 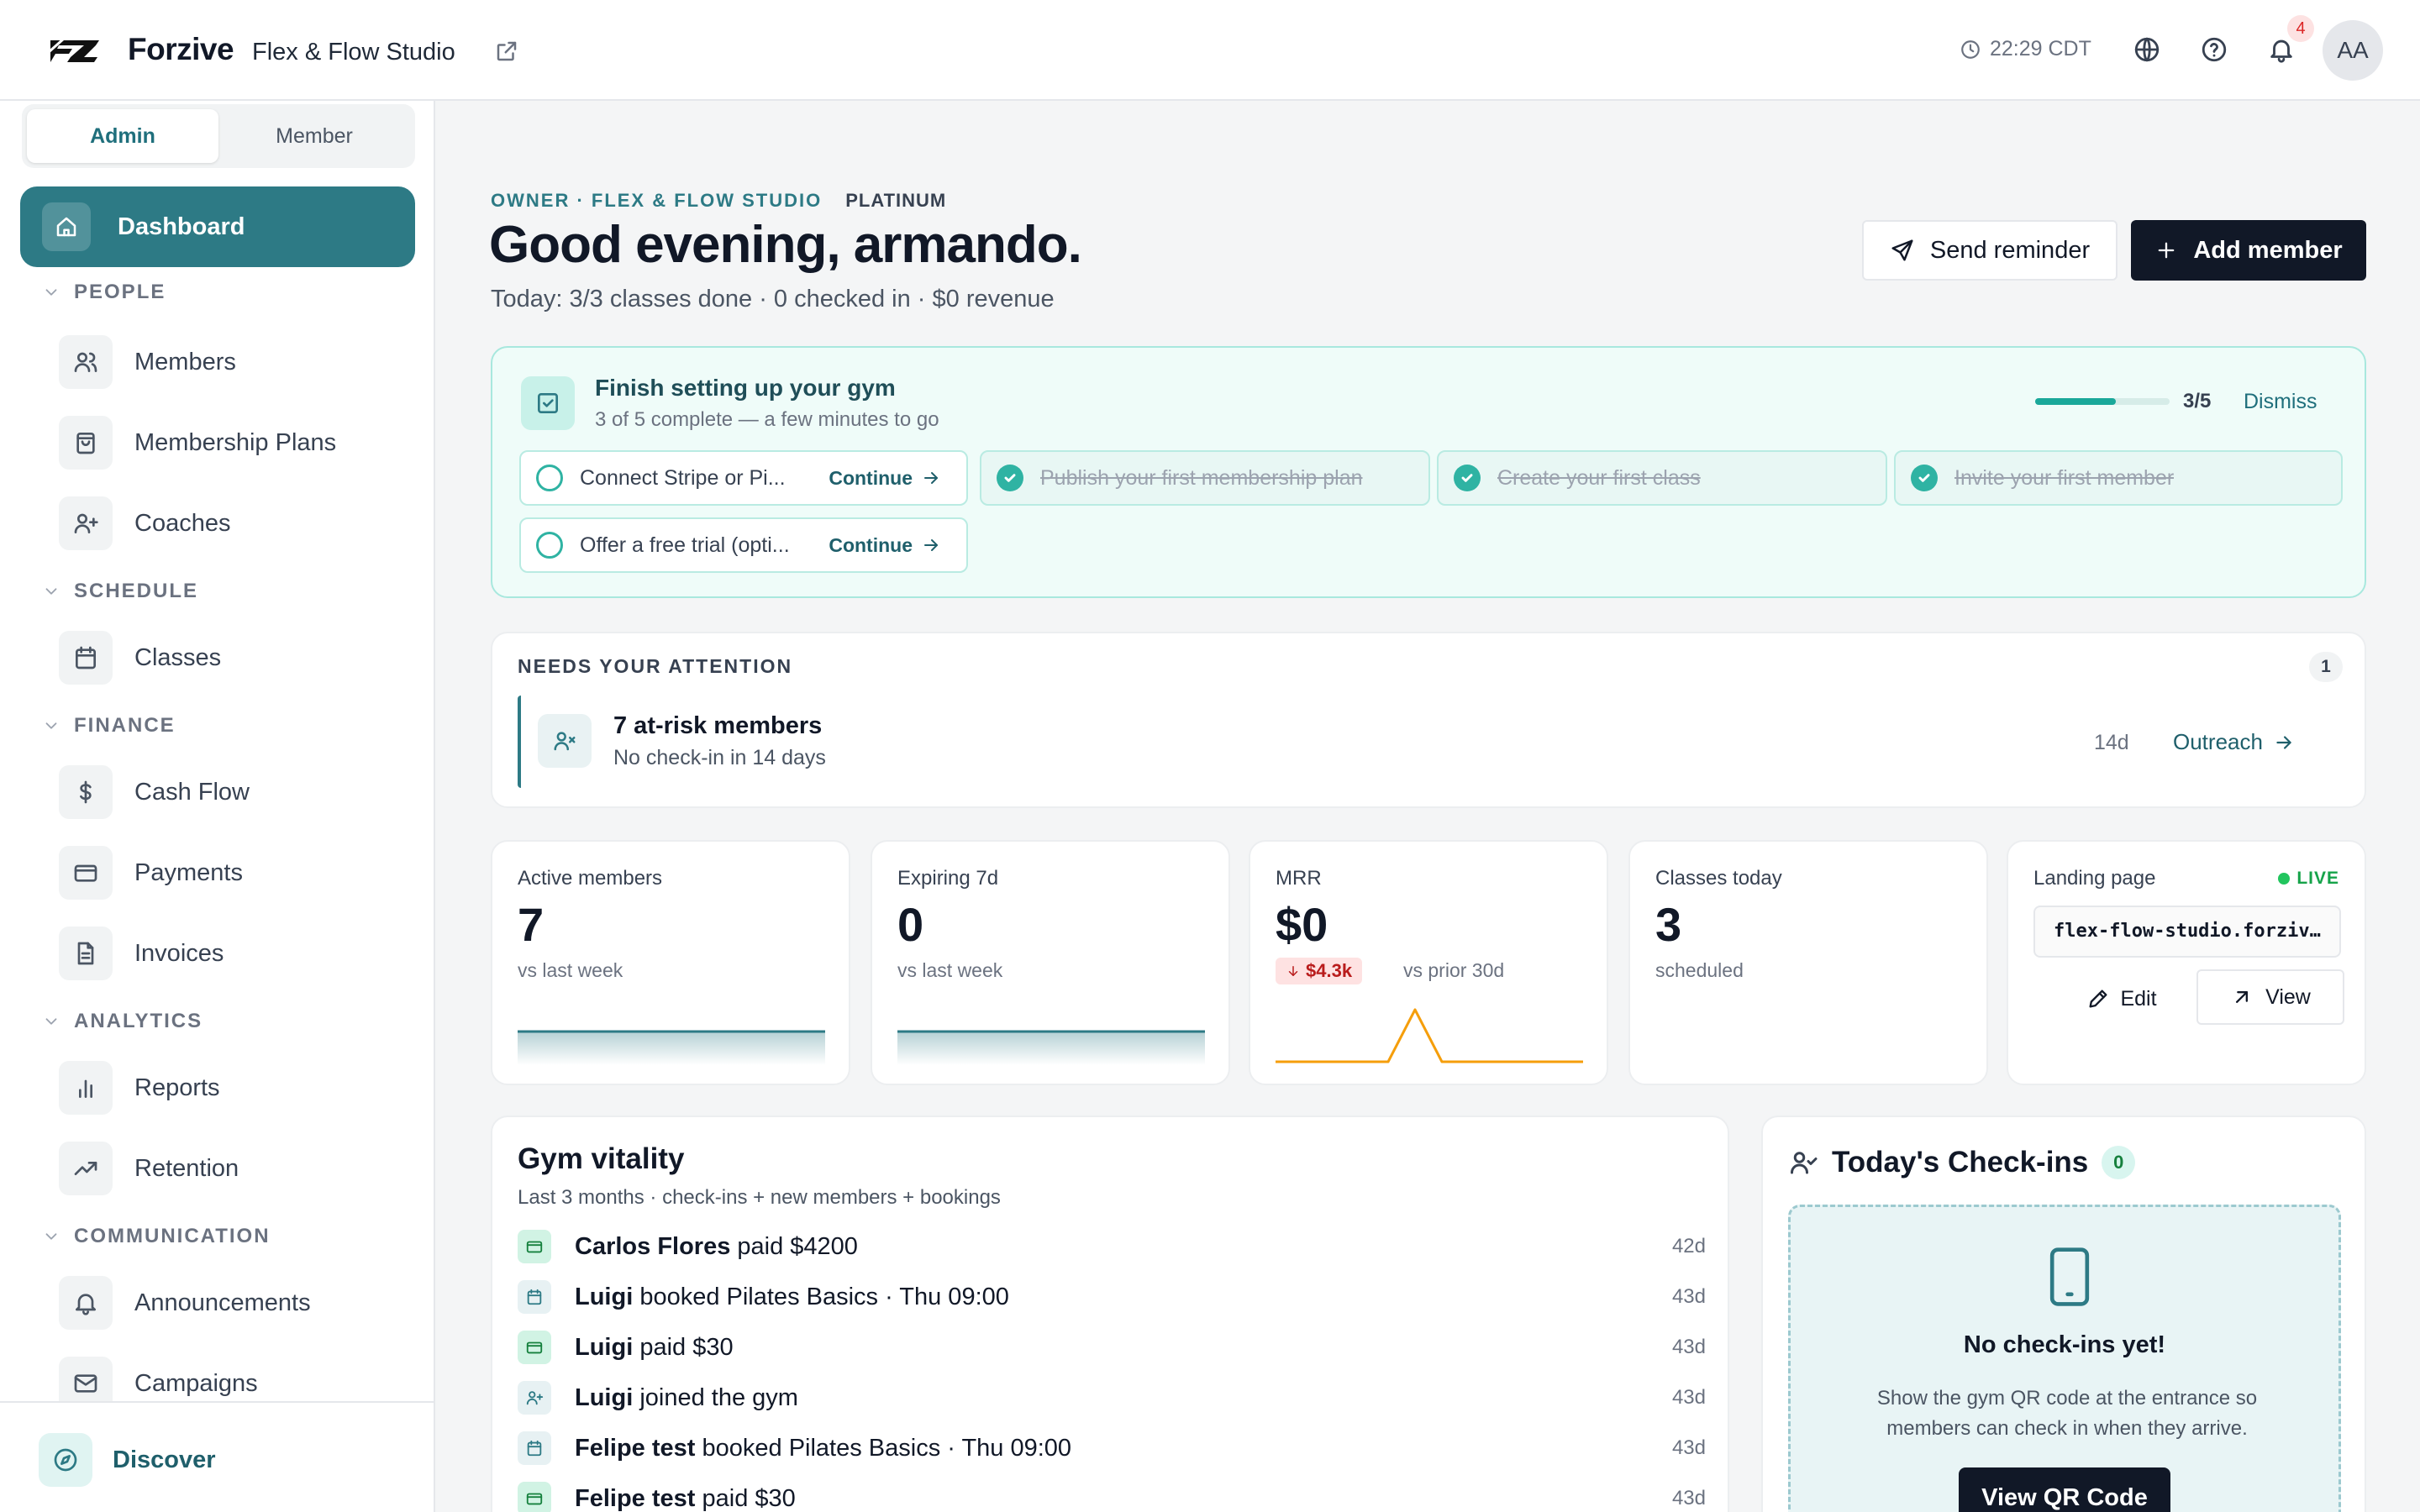 What do you see at coordinates (235, 523) in the screenshot?
I see `sidebar-item-coaches: Coaches` at bounding box center [235, 523].